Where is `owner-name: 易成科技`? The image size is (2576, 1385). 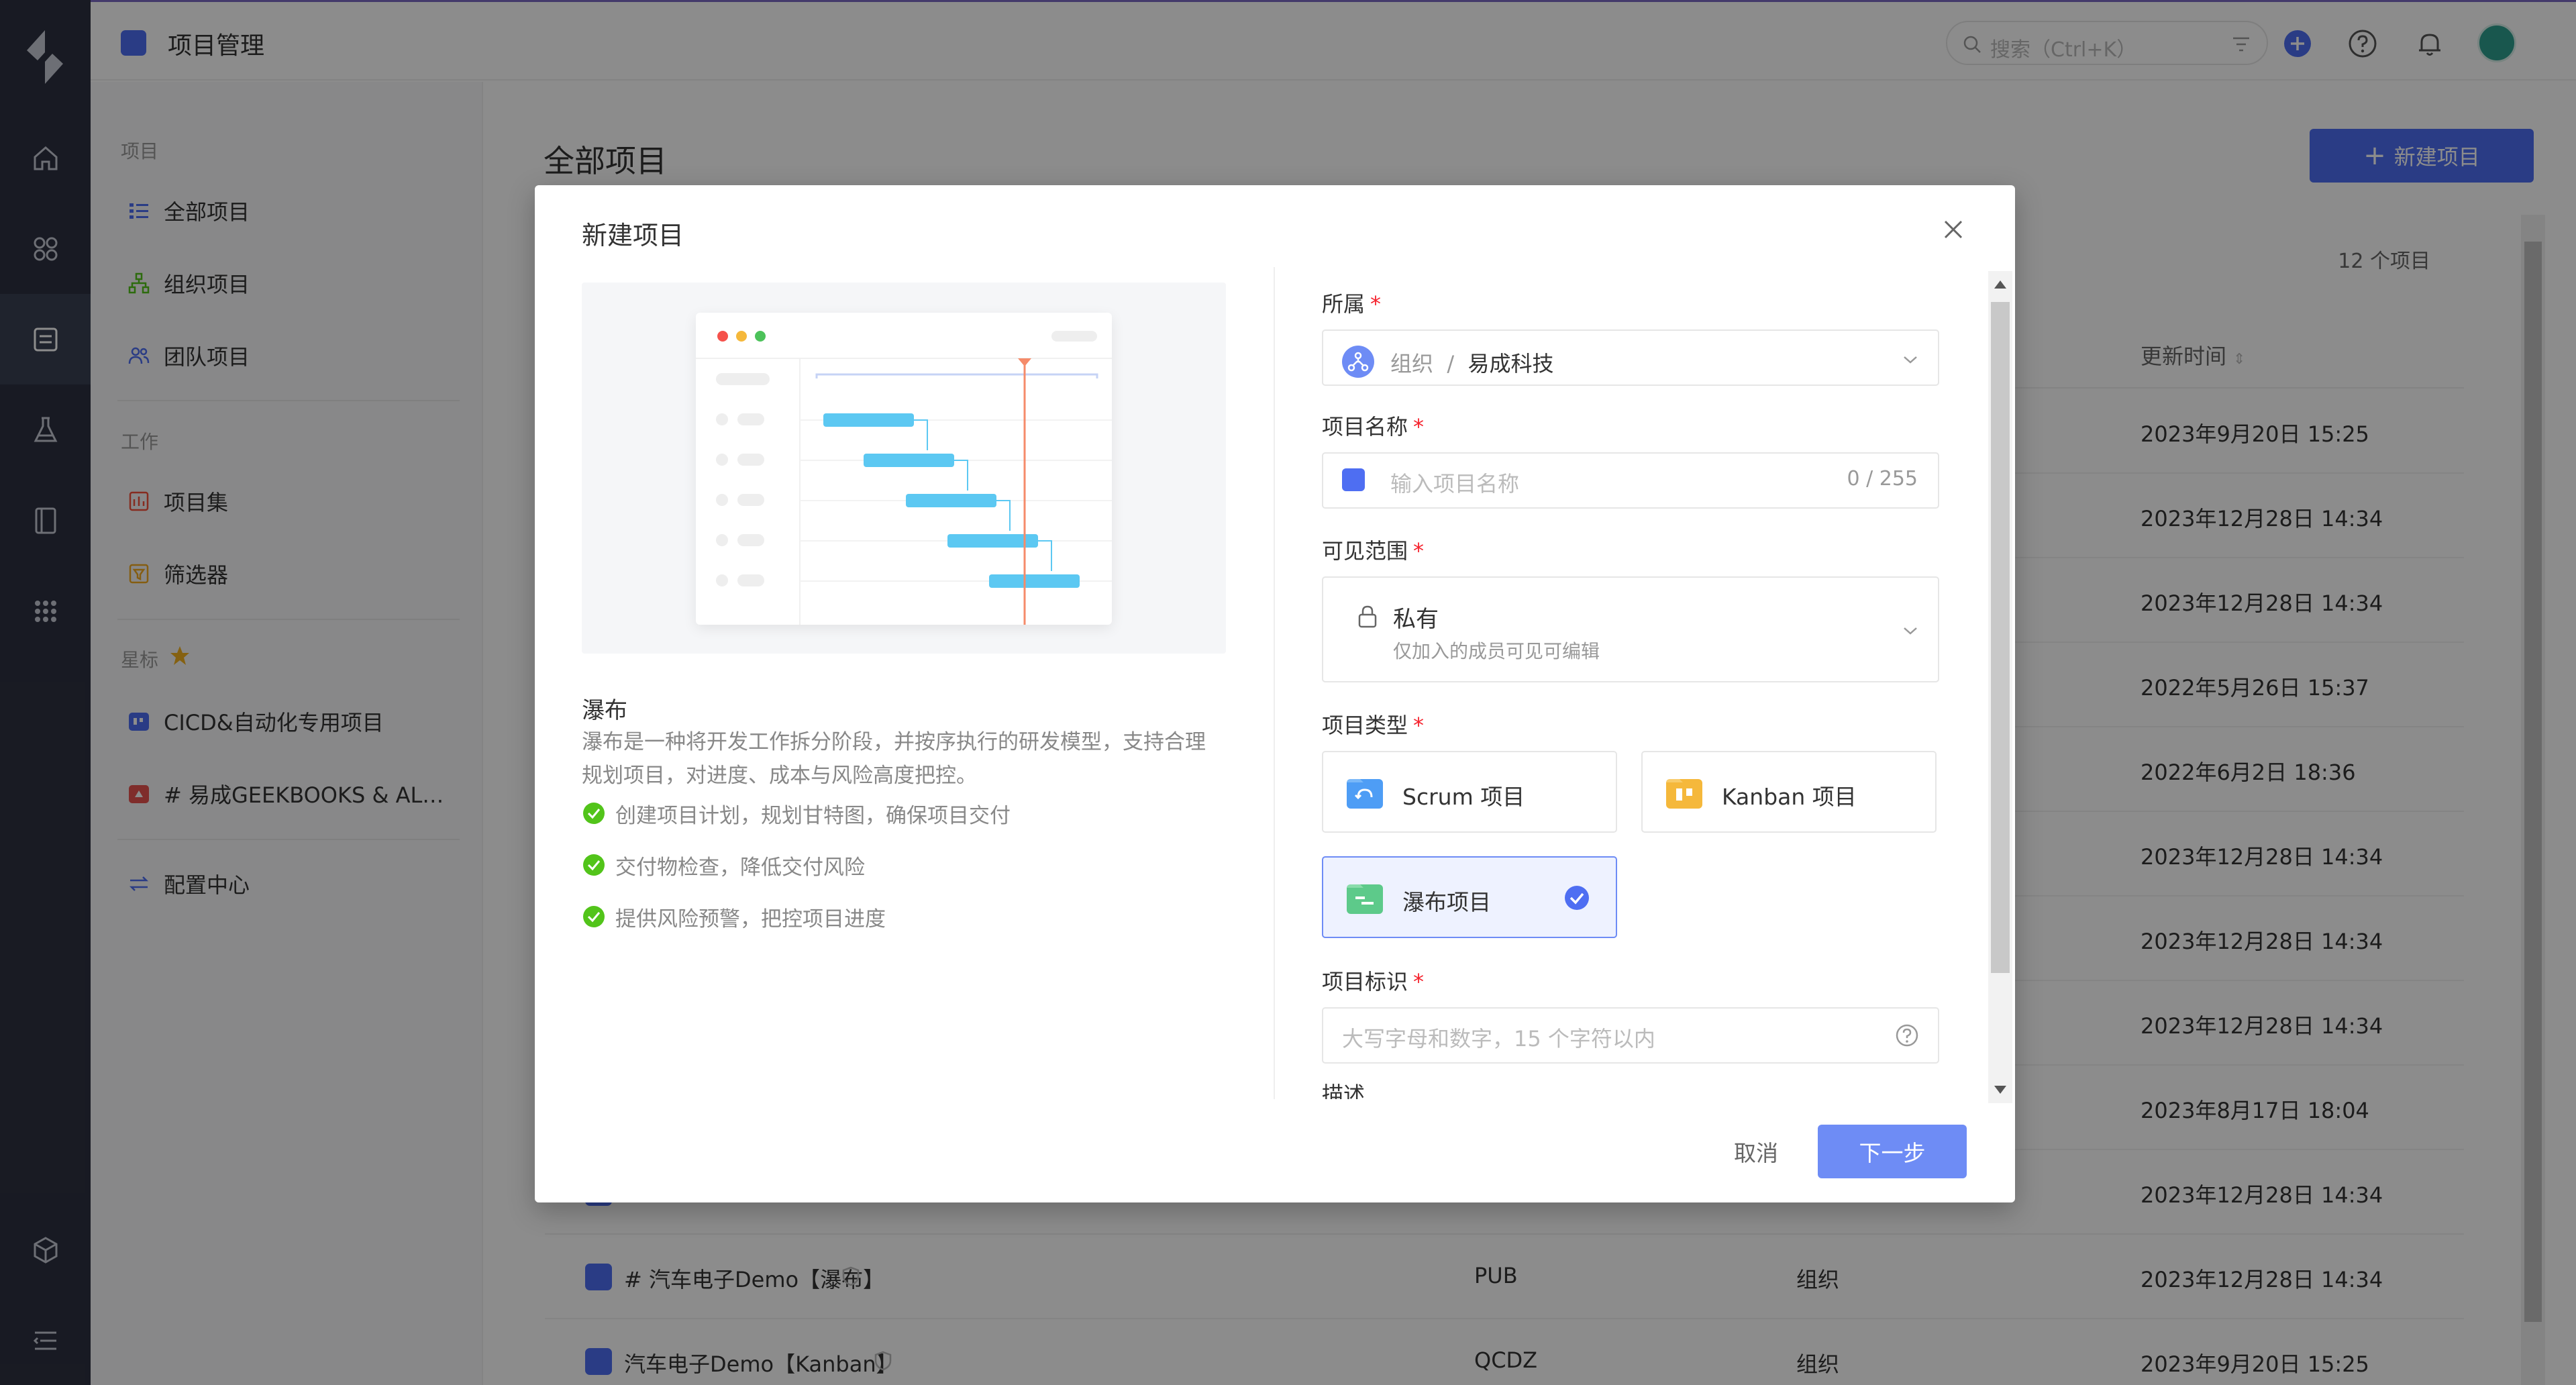 owner-name: 易成科技 is located at coordinates (1510, 364).